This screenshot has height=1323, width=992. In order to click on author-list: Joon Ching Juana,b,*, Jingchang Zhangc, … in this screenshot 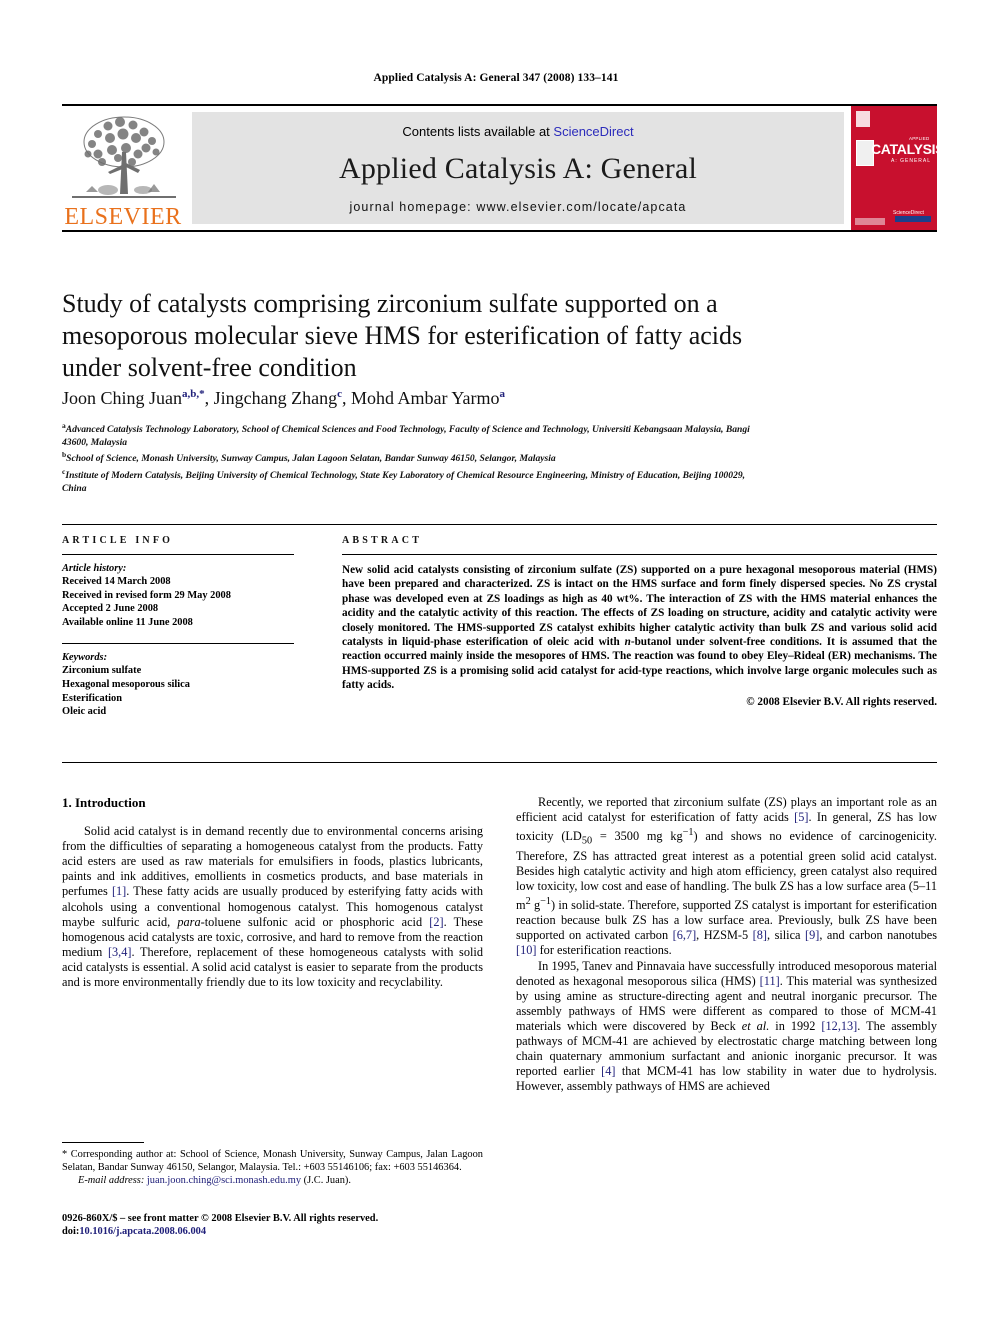, I will do `click(284, 398)`.